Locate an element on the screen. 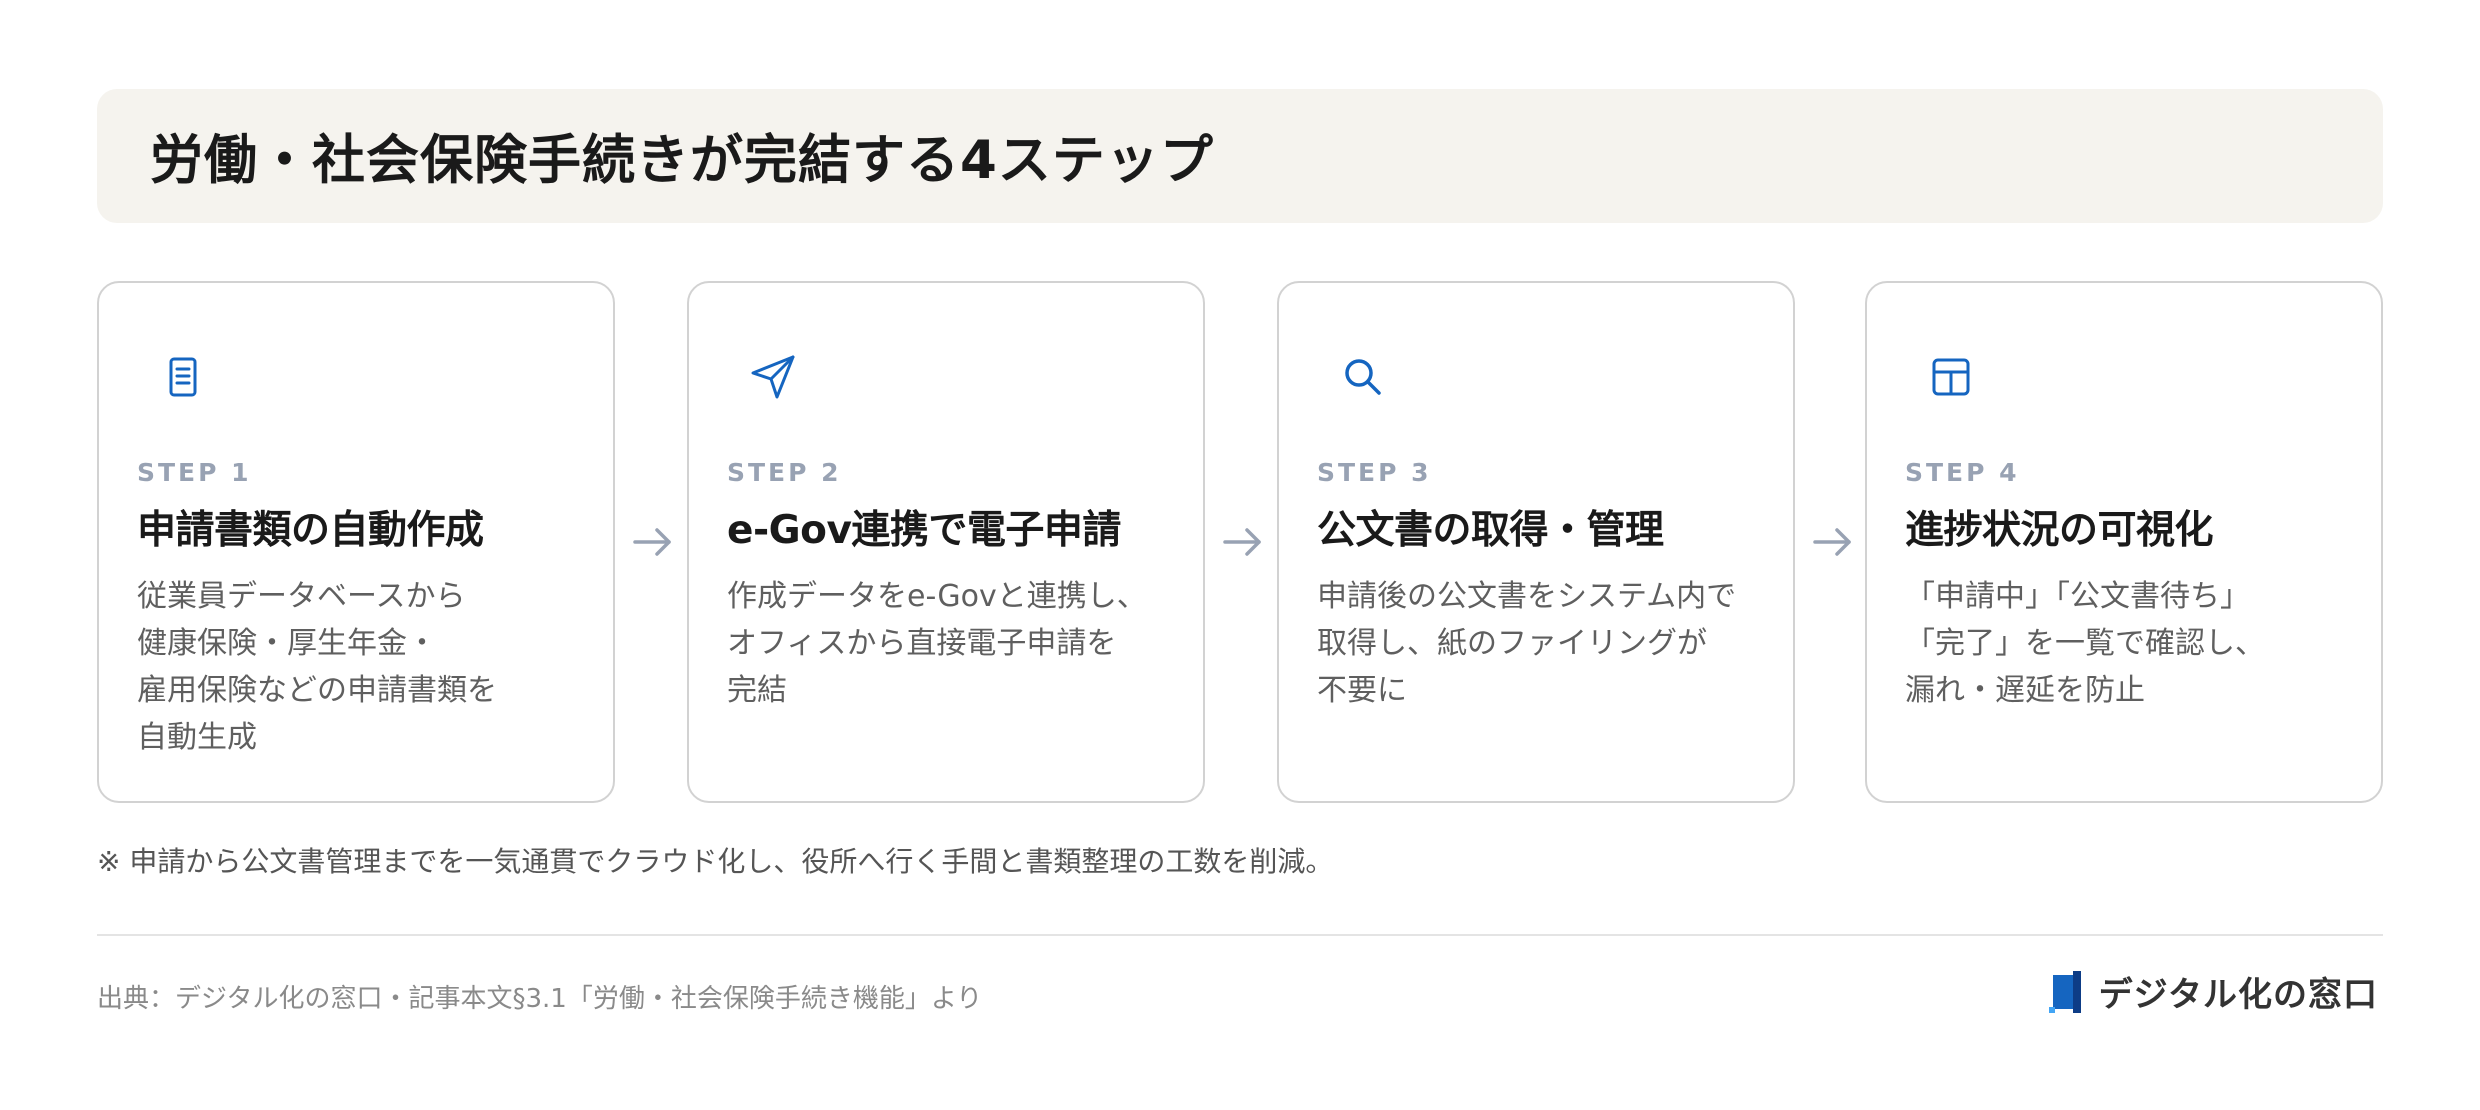 This screenshot has height=1110, width=2480. step-description: 作成データをe-Govと連携し、 オフィスから直接電子申請を 完結 is located at coordinates (952, 643).